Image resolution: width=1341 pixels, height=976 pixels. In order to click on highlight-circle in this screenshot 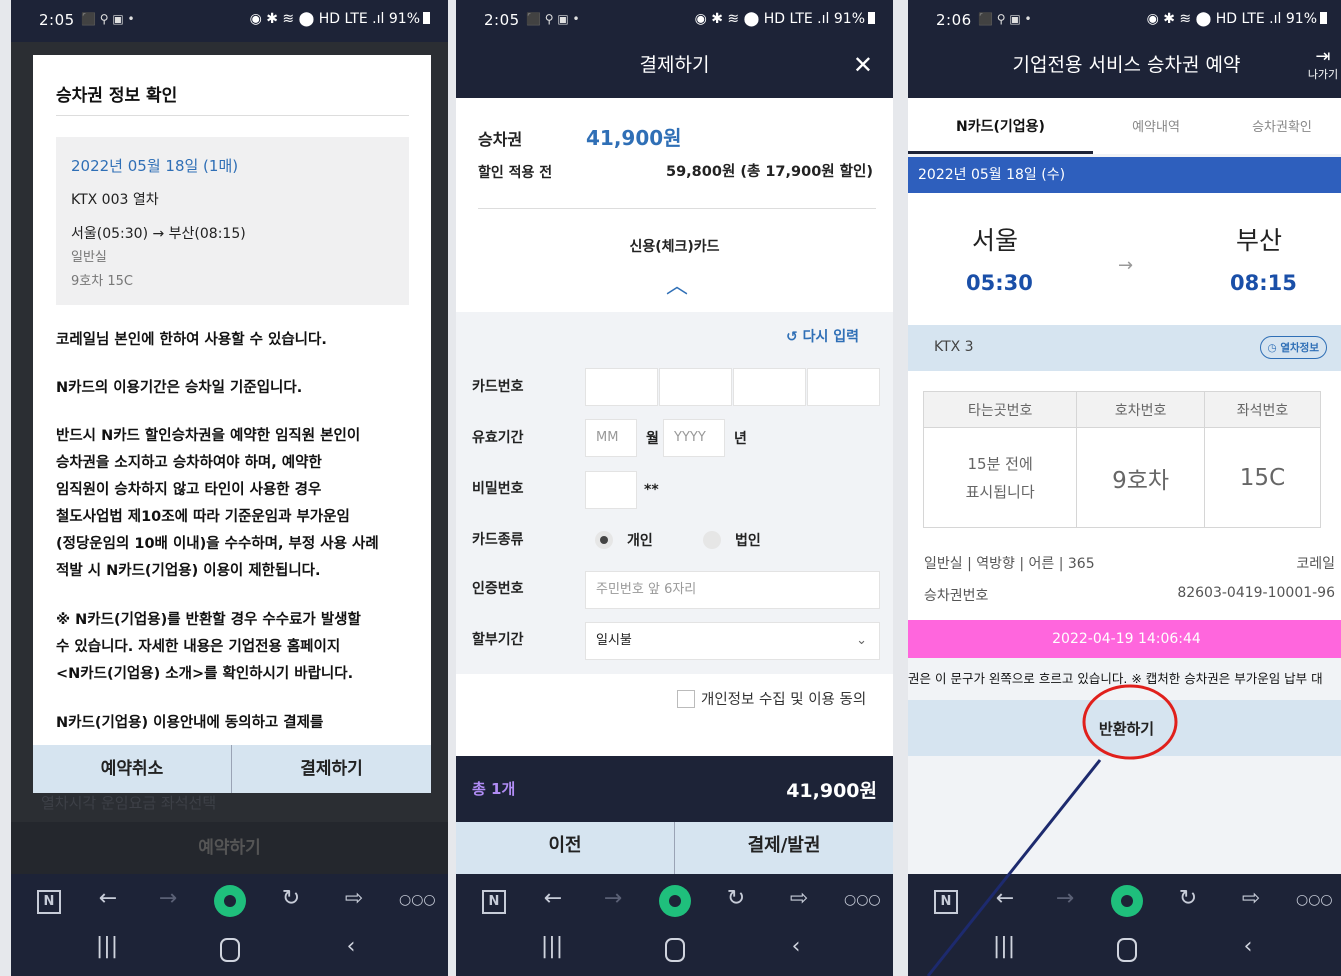, I will do `click(1130, 722)`.